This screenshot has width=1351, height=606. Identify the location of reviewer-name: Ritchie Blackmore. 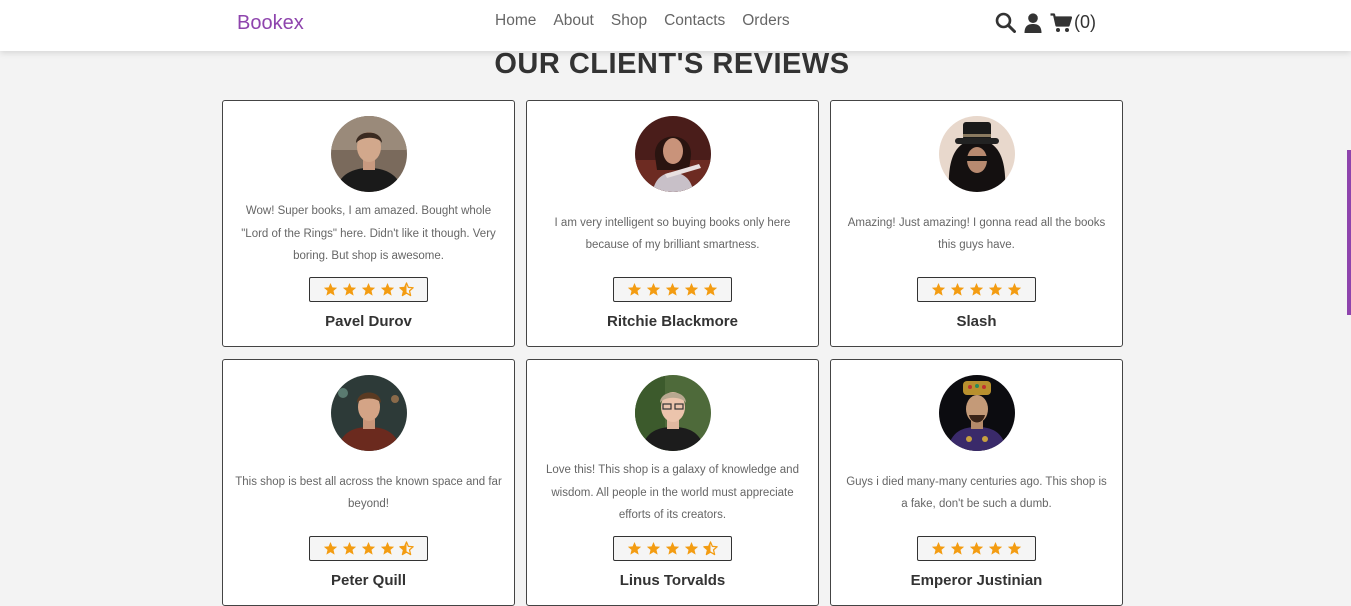
(672, 321).